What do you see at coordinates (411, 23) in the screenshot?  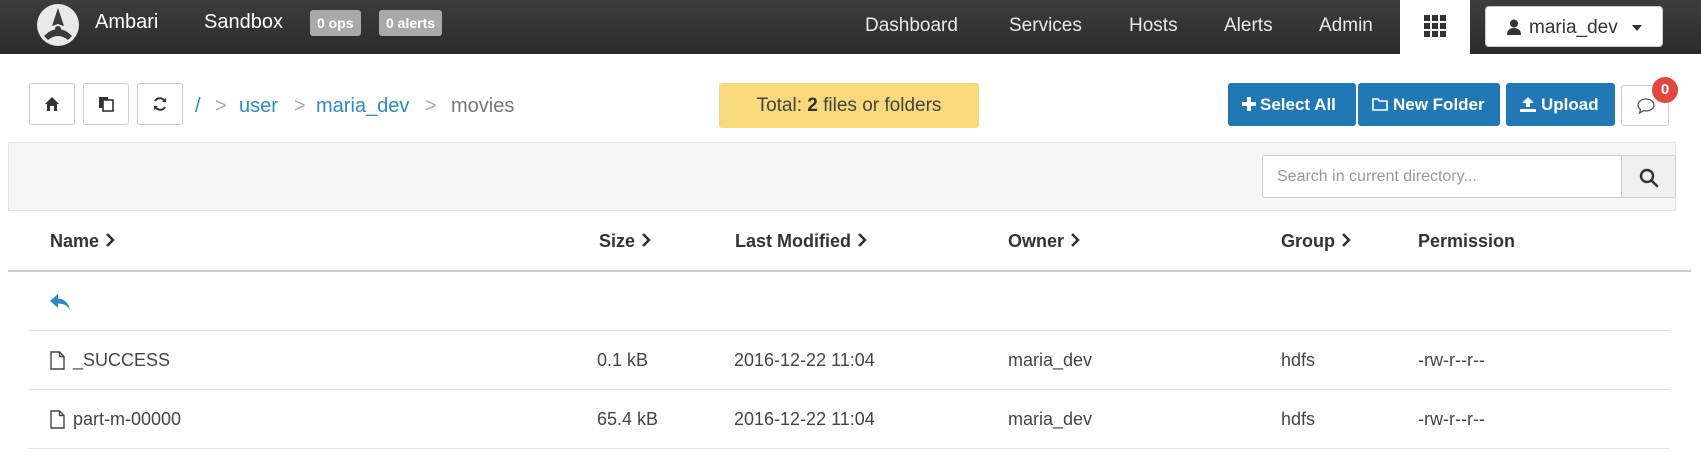 I see `alerts-badge: 0 alerts` at bounding box center [411, 23].